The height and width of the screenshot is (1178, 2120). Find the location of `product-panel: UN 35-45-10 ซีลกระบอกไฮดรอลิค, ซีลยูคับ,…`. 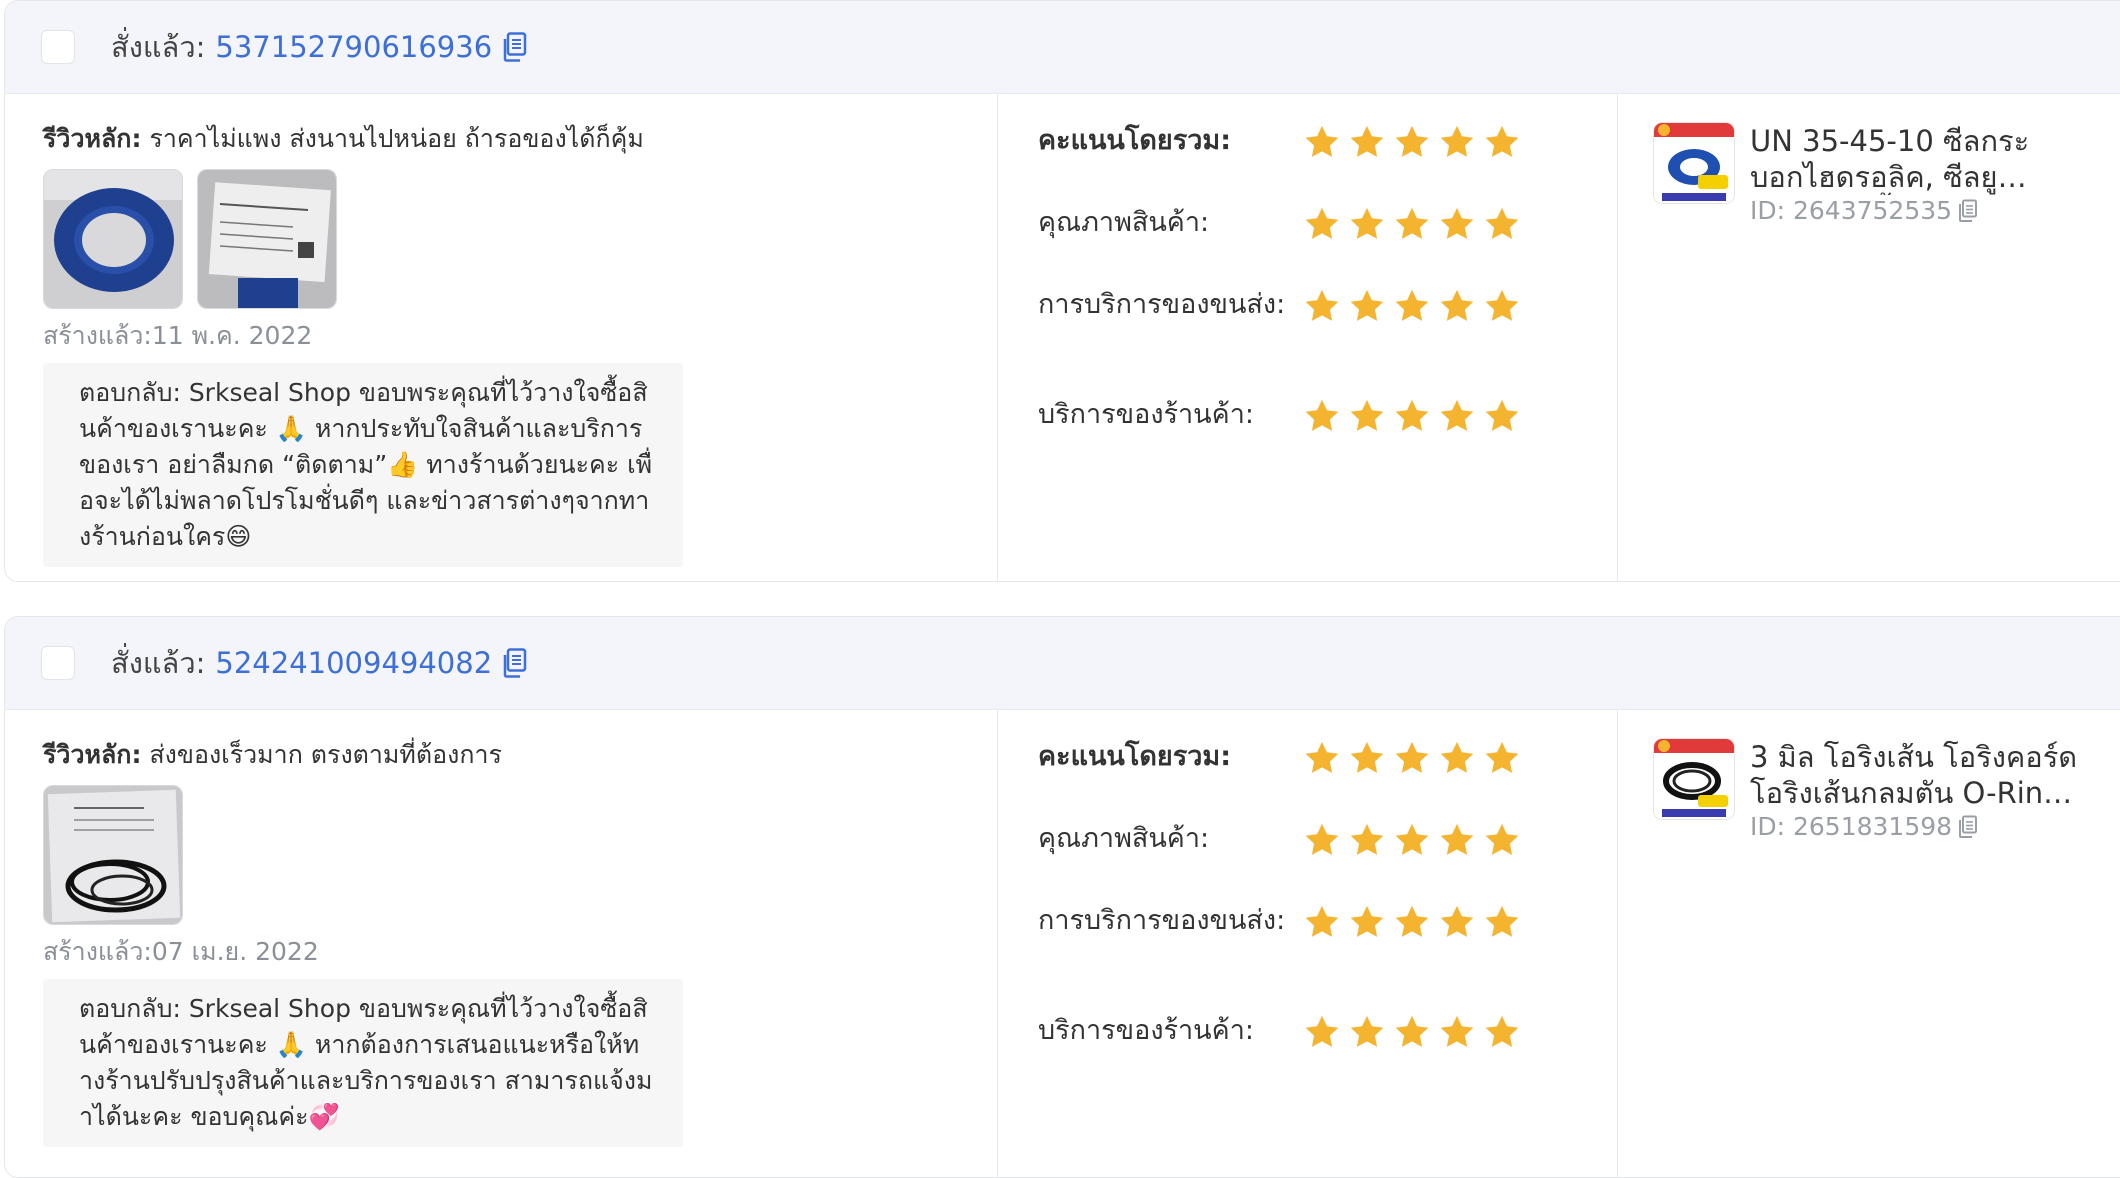

product-panel: UN 35-45-10 ซีลกระบอกไฮดรอลิค, ซีลยูคับ,… is located at coordinates (1868, 337).